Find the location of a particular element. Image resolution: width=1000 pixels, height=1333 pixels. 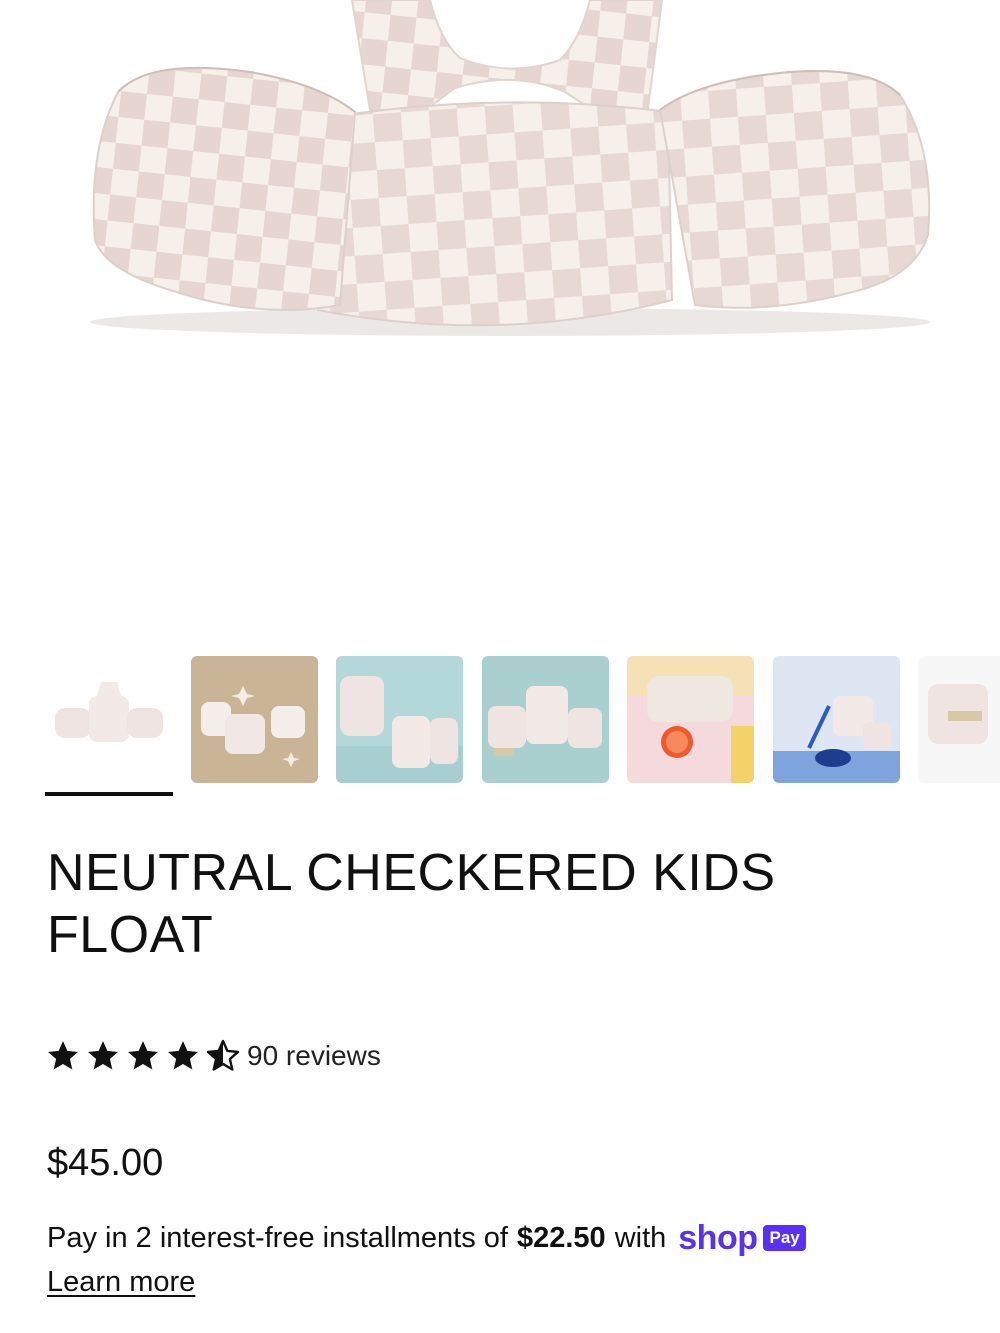

thumbnail-selected-indicator is located at coordinates (109, 794).